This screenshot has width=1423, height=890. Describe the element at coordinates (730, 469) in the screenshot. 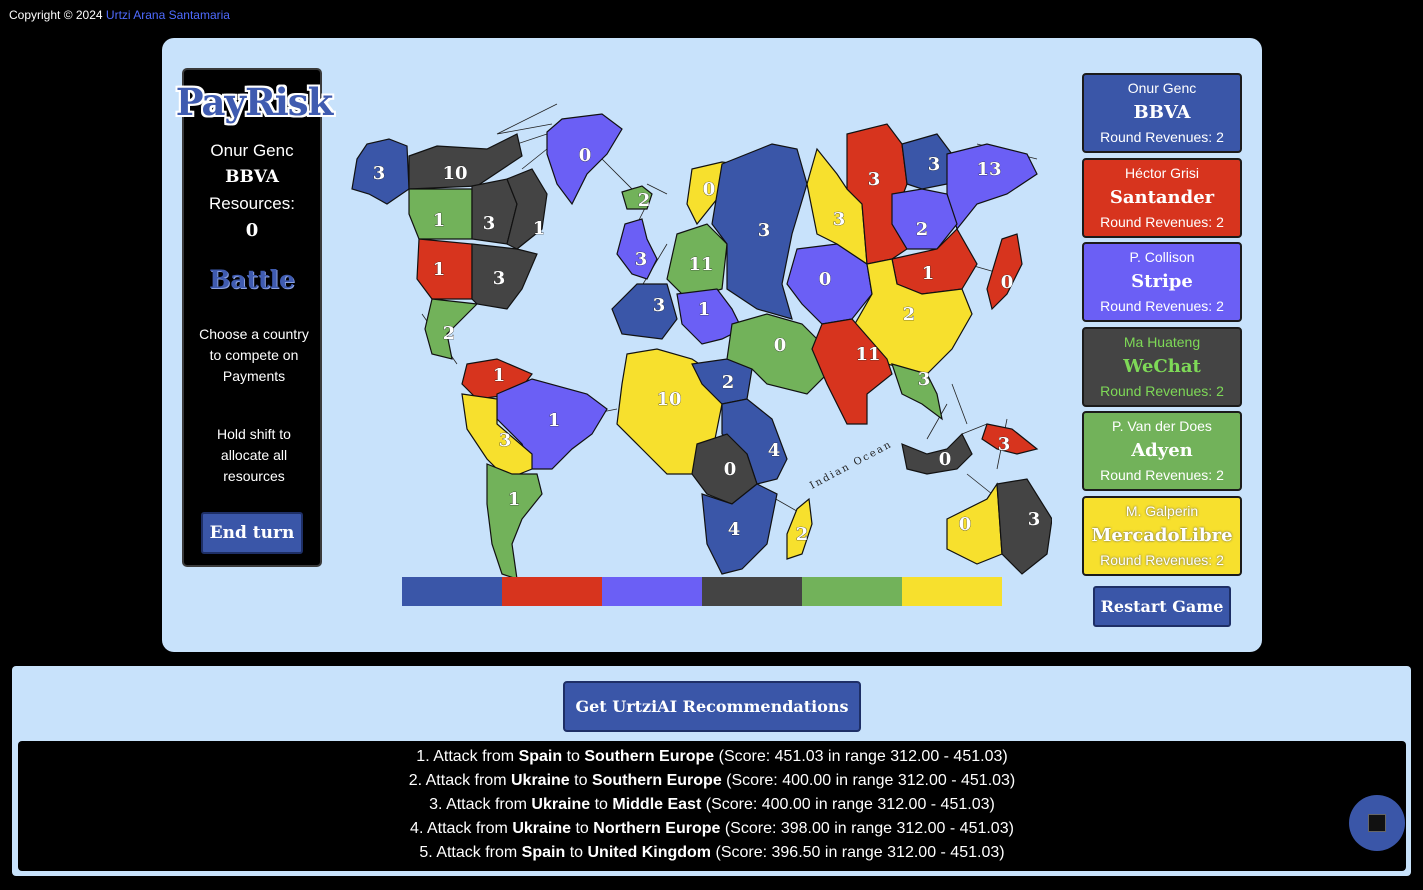

I see `army-congo: 0` at that location.